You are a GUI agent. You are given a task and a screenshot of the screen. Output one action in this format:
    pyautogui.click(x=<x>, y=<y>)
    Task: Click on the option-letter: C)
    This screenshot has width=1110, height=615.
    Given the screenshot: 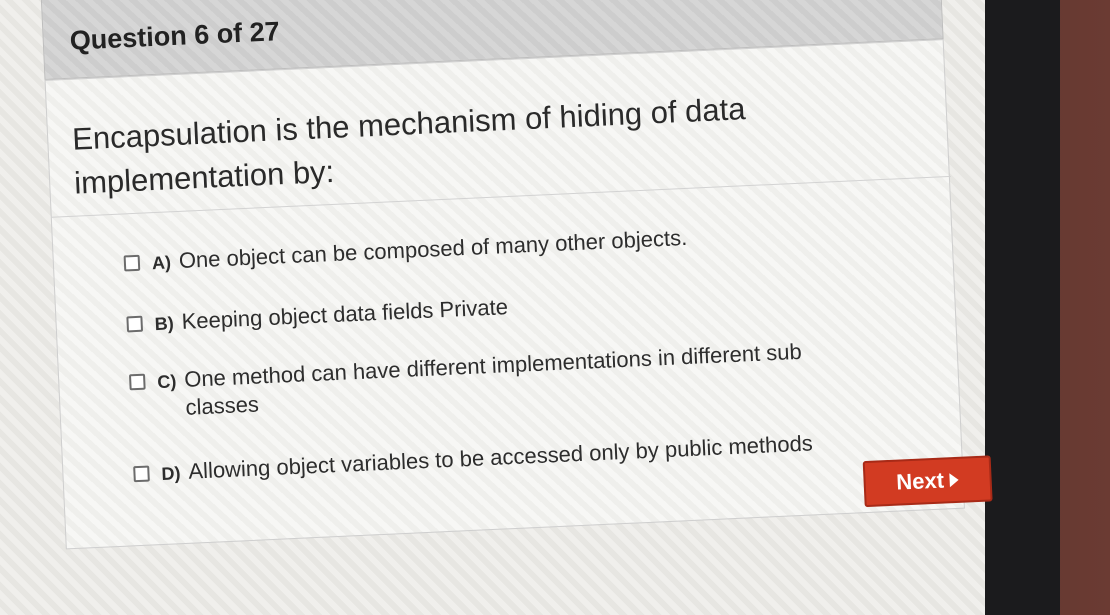 What is the action you would take?
    pyautogui.click(x=166, y=382)
    